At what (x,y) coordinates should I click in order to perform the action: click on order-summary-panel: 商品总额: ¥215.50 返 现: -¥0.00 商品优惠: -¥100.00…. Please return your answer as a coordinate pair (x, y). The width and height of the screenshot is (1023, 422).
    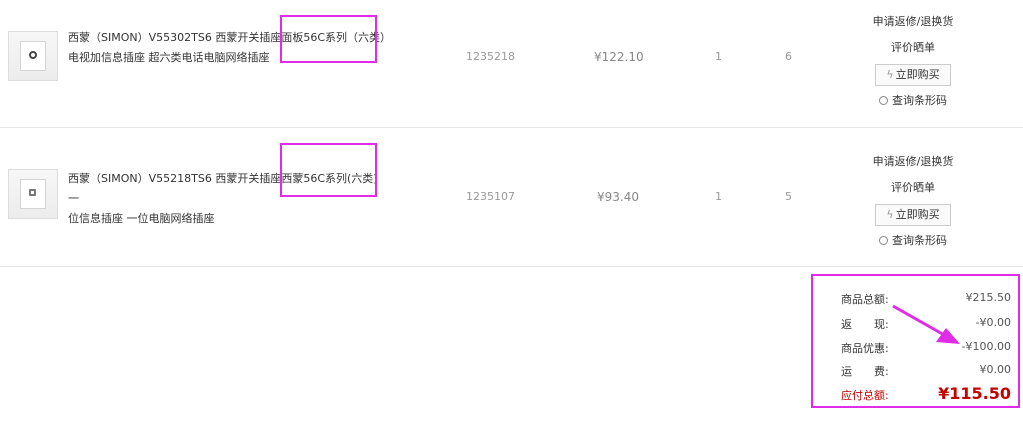
    Looking at the image, I should click on (915, 341).